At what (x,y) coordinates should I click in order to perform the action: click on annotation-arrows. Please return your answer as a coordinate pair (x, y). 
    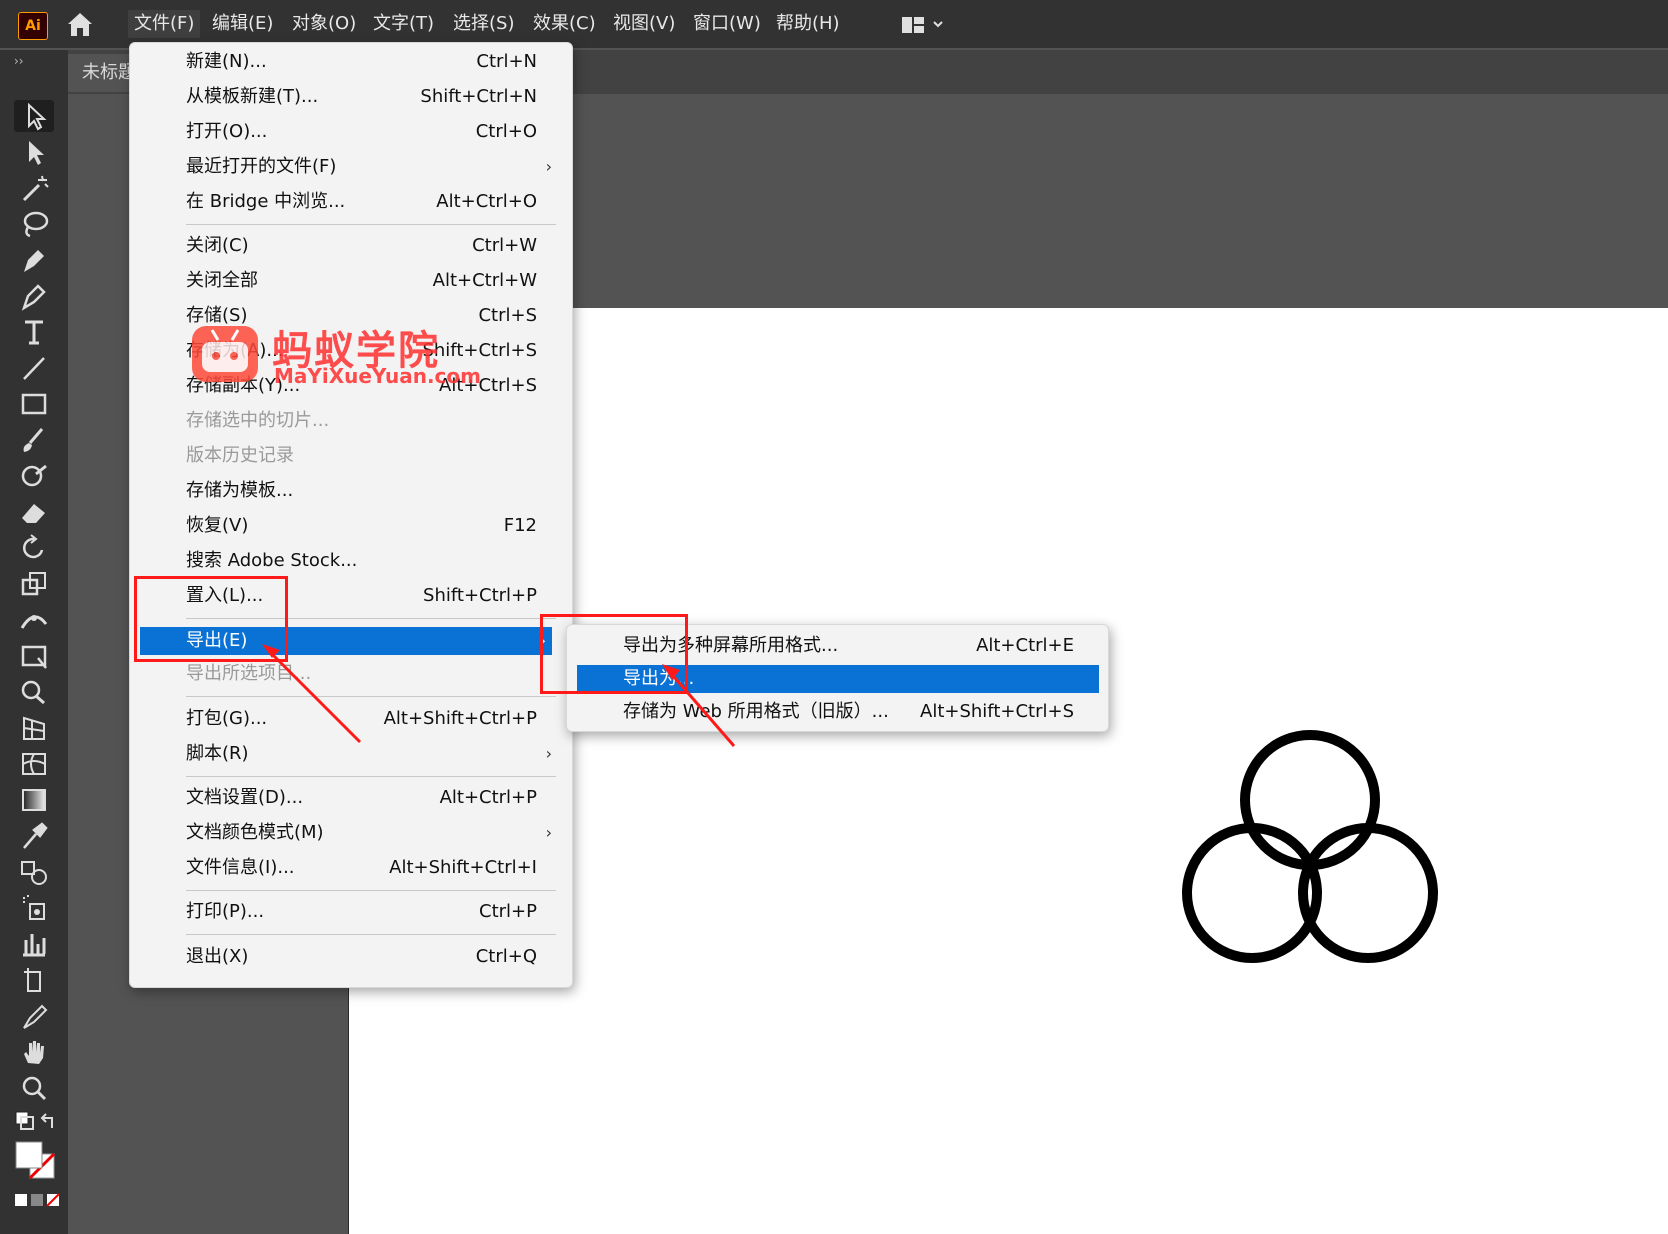
    Looking at the image, I should click on (499, 695).